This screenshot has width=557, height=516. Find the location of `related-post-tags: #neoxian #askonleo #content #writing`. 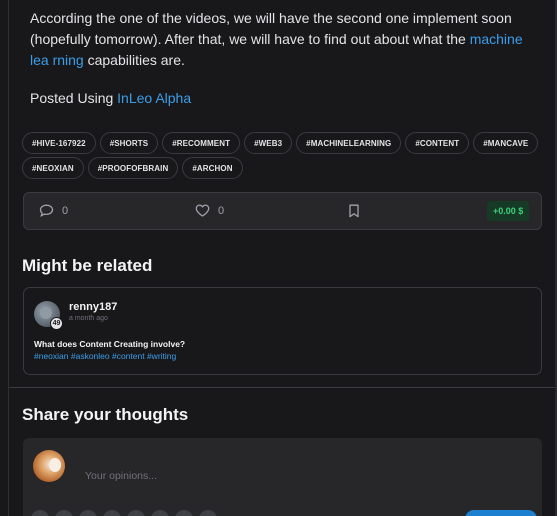

related-post-tags: #neoxian #askonleo #content #writing is located at coordinates (105, 356).